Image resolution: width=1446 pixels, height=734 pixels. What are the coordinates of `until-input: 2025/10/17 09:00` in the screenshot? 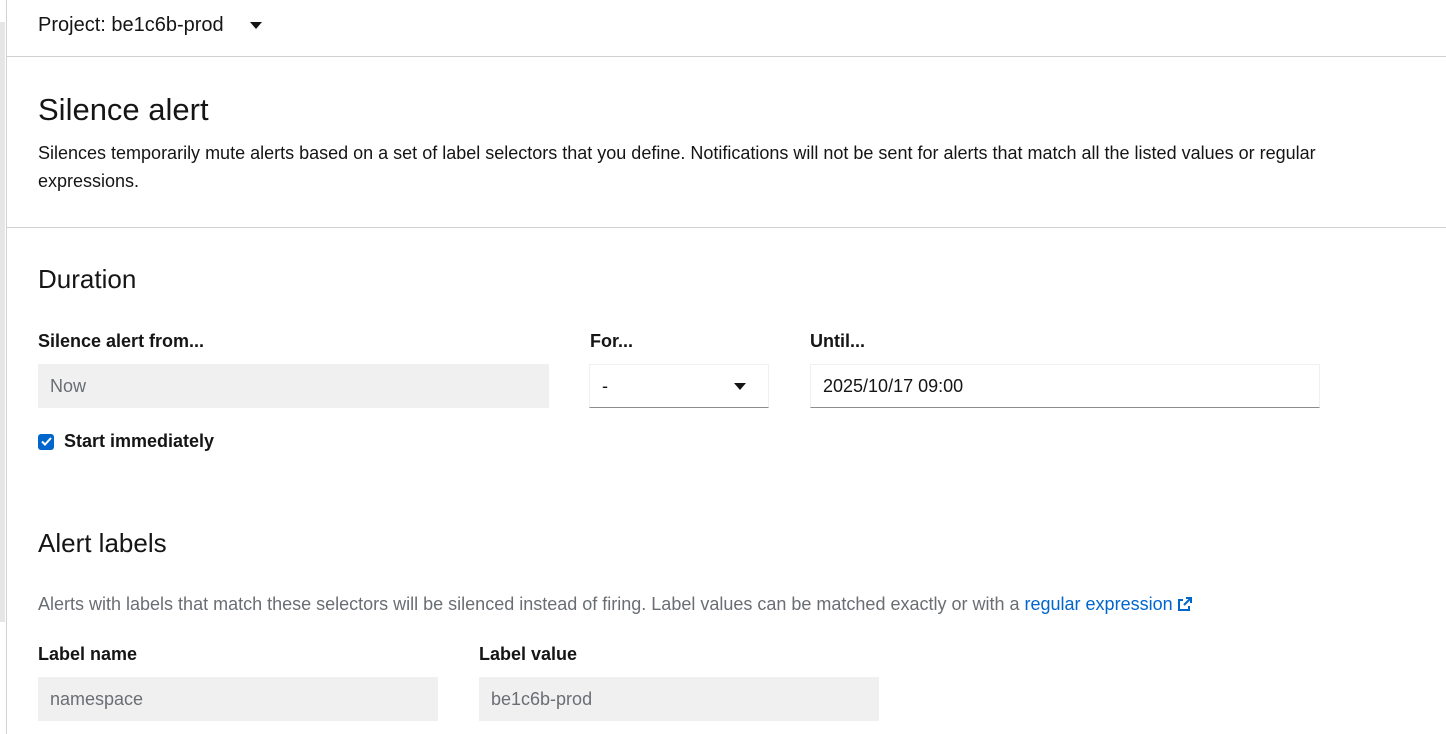 It's located at (1065, 386).